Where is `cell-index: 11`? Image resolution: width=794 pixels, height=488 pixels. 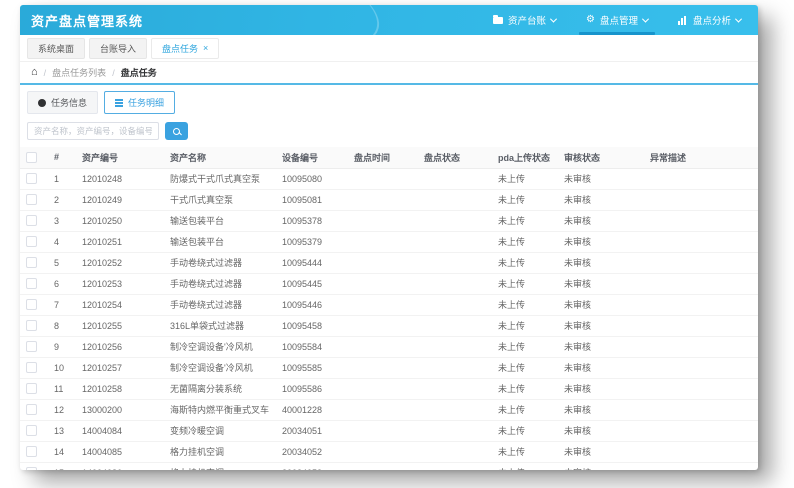 cell-index: 11 is located at coordinates (62, 389).